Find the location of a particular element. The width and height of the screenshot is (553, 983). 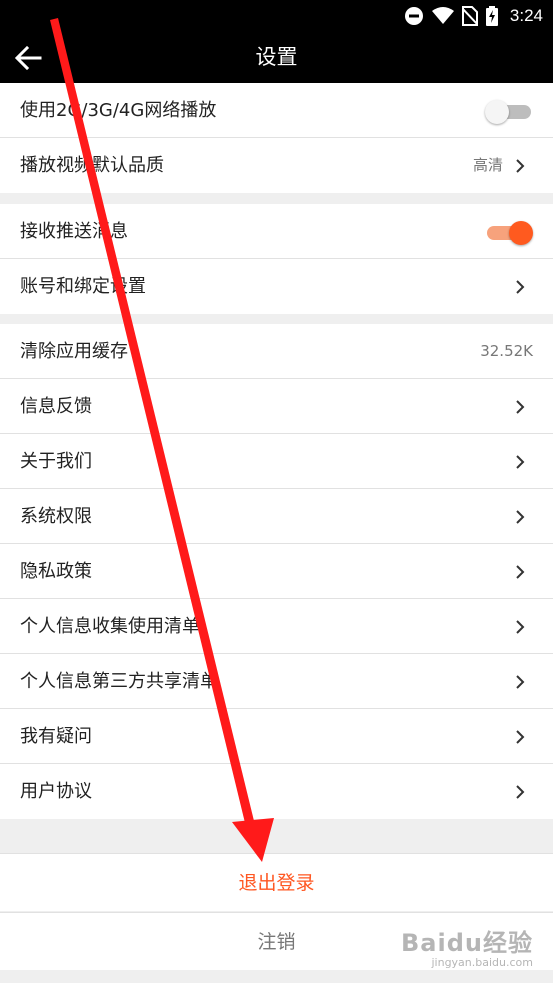

setting-third-party: 个人信息第三方共享清单 is located at coordinates (276, 681).